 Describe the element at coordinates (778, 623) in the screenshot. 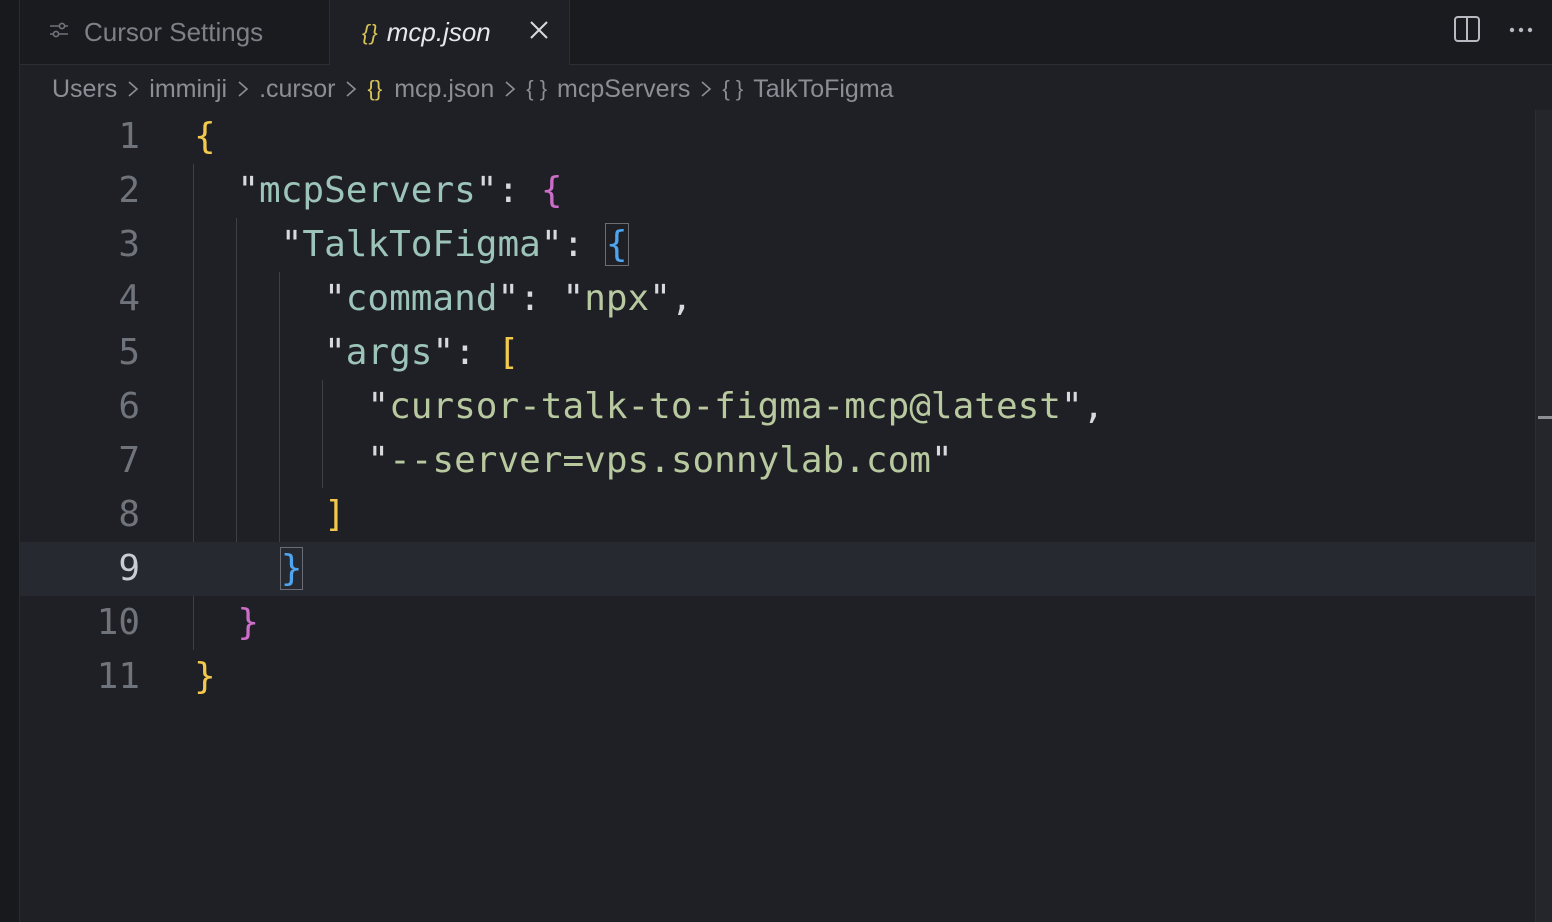

I see `code-line: 10 }` at that location.